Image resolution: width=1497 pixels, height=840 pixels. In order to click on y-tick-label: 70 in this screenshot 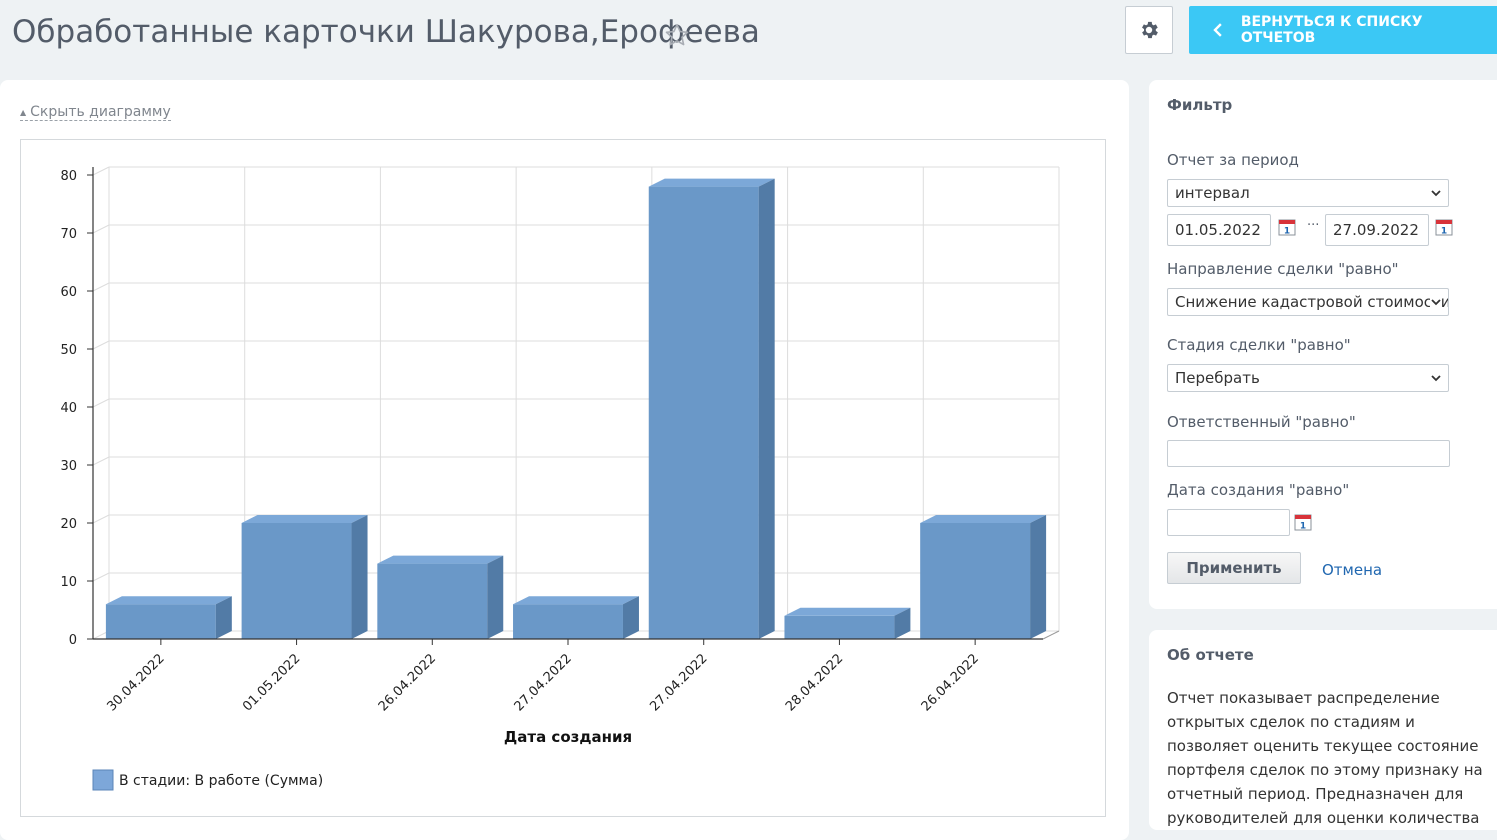, I will do `click(68, 234)`.